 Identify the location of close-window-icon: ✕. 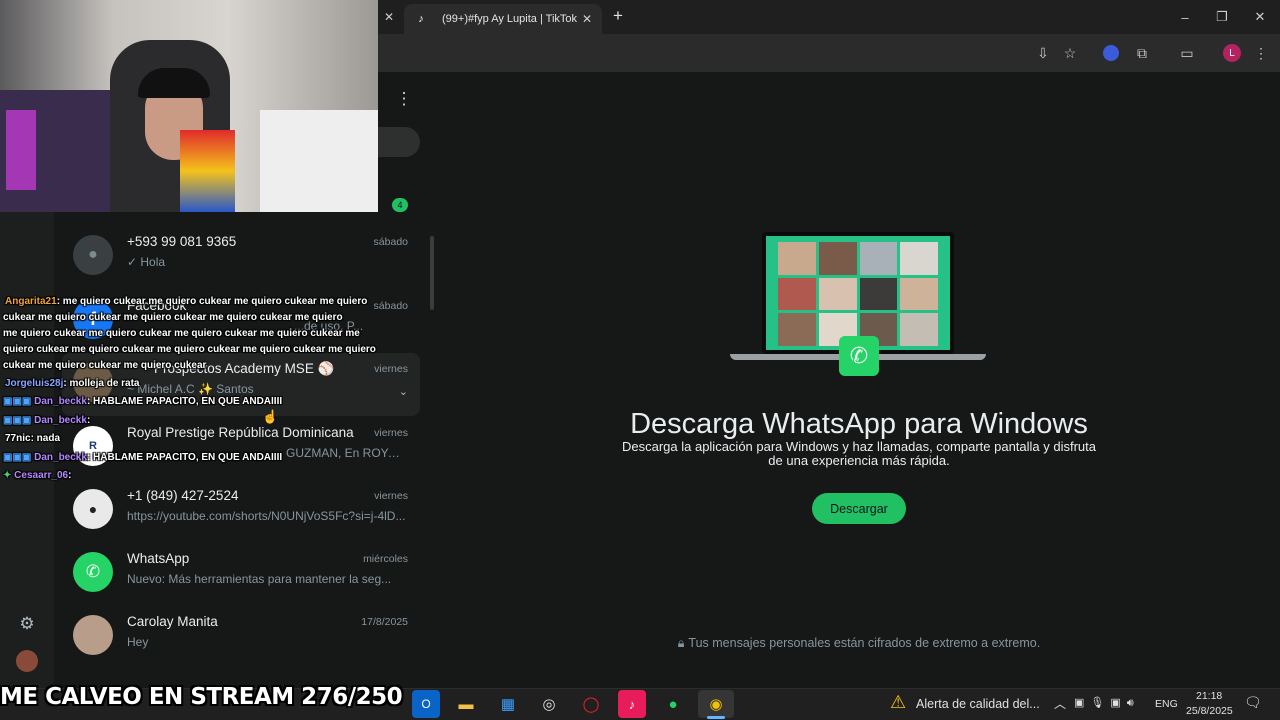
(1260, 17).